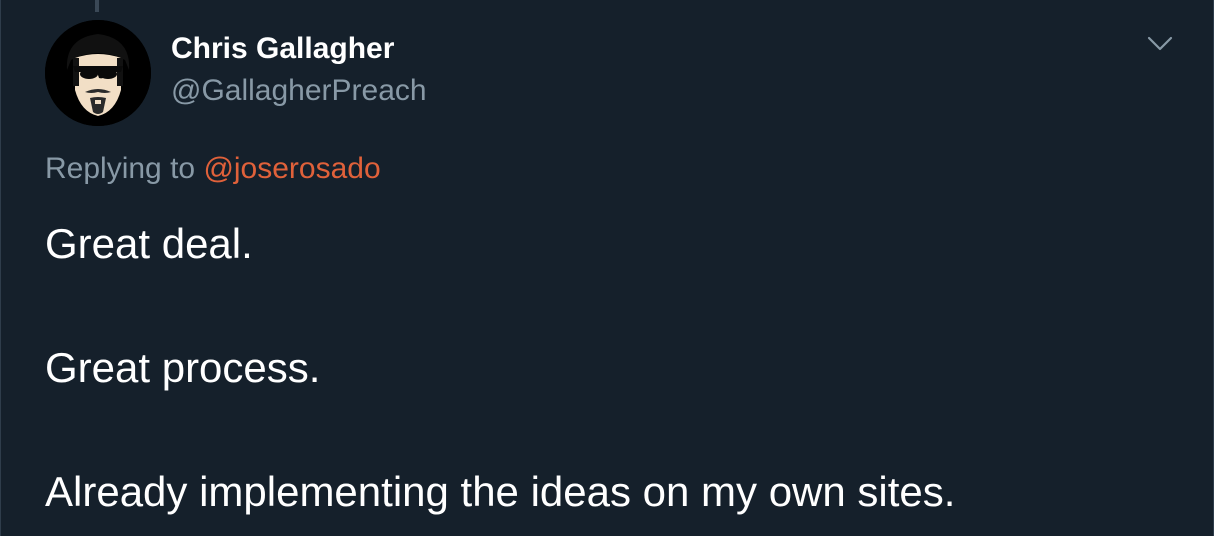 The image size is (1214, 536). Describe the element at coordinates (291, 168) in the screenshot. I see `reply-mention-link: @joserosado` at that location.